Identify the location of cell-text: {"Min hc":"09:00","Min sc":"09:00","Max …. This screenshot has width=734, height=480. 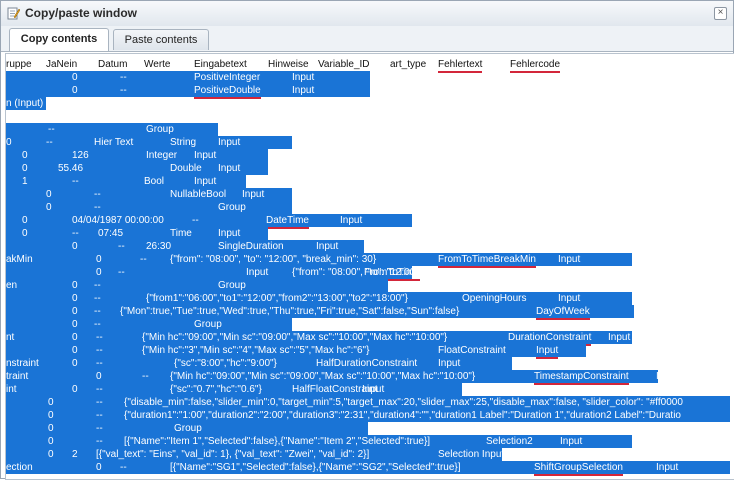
(323, 376).